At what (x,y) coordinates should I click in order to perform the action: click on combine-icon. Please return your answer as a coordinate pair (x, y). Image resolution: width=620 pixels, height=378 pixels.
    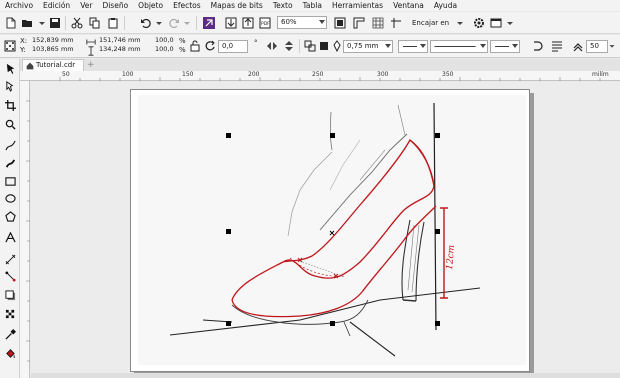
    Looking at the image, I should click on (324, 46).